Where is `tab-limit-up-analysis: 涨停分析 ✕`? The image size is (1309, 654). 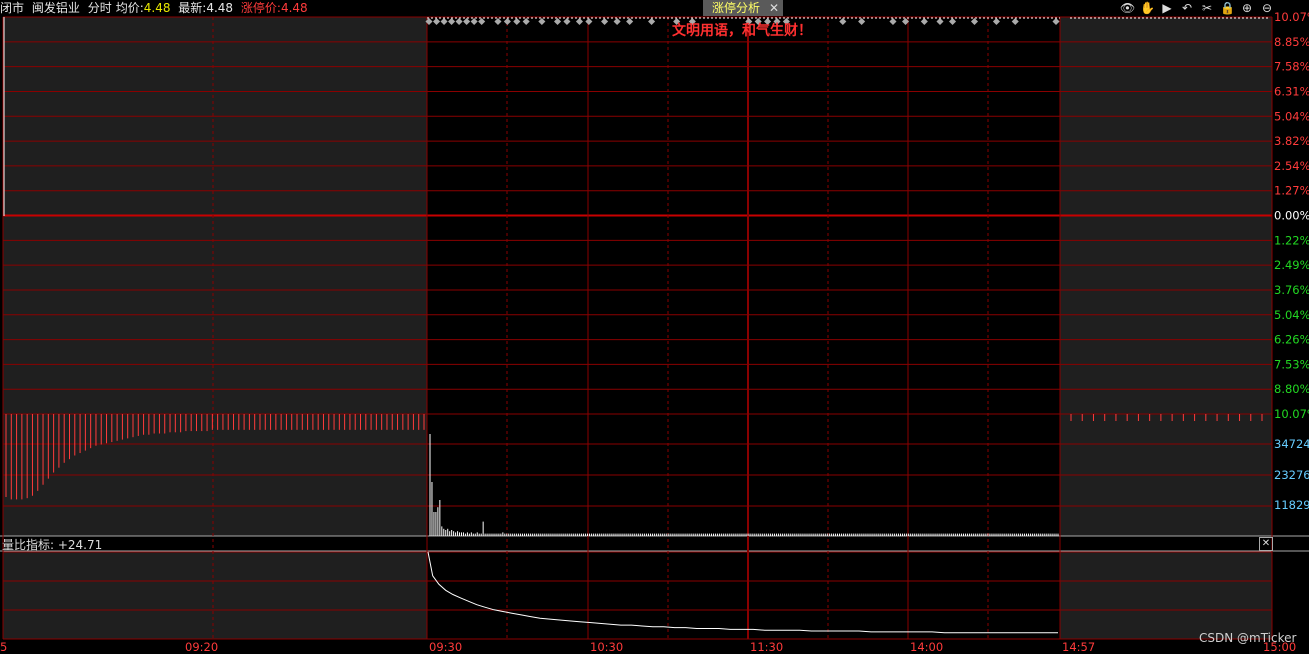
tab-limit-up-analysis: 涨停分析 ✕ is located at coordinates (743, 8).